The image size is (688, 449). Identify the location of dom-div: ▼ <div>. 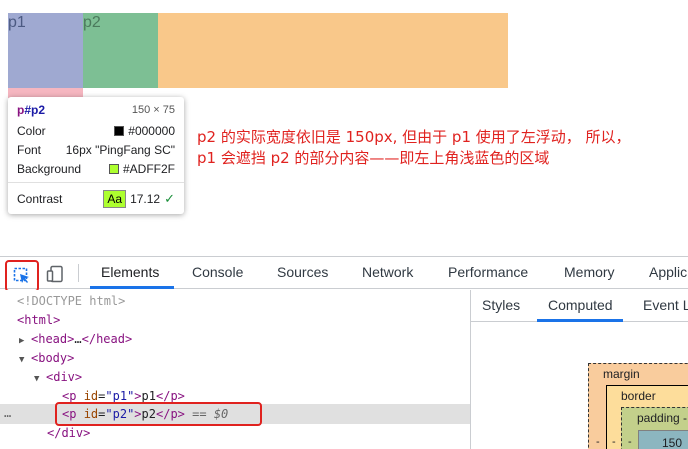
(58, 377).